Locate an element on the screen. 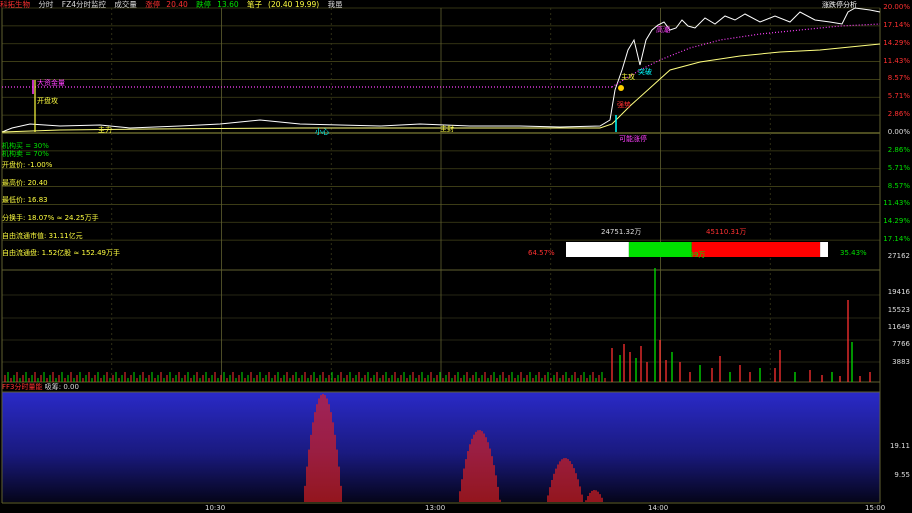 The height and width of the screenshot is (513, 912). flag-value: (20.40 19.99) is located at coordinates (294, 4).